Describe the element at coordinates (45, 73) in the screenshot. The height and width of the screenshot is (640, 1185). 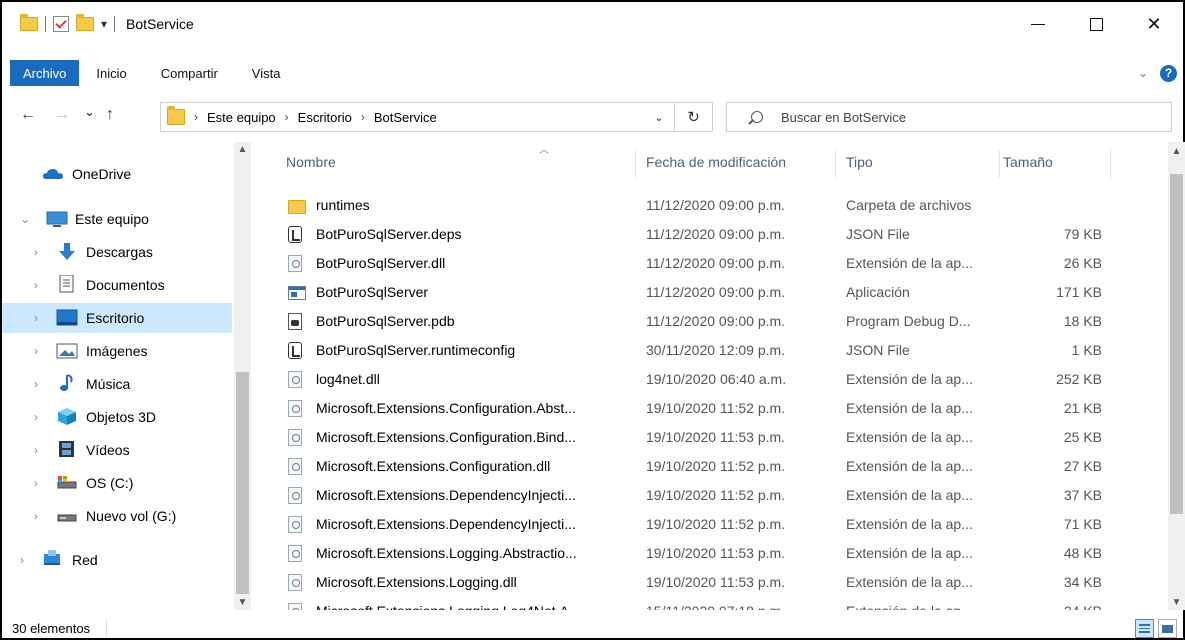
I see `tab-archivo: Archivo` at that location.